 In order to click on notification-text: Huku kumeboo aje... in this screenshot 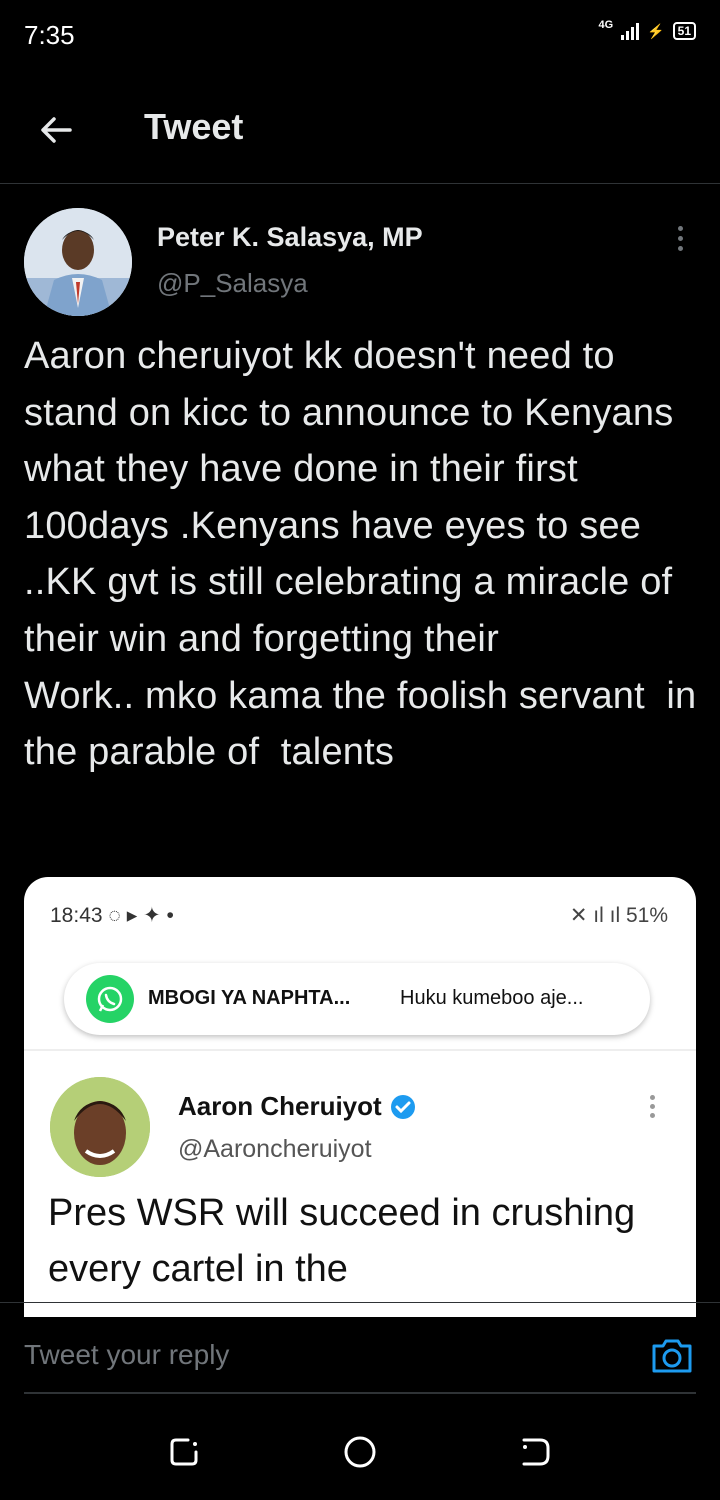, I will do `click(492, 998)`.